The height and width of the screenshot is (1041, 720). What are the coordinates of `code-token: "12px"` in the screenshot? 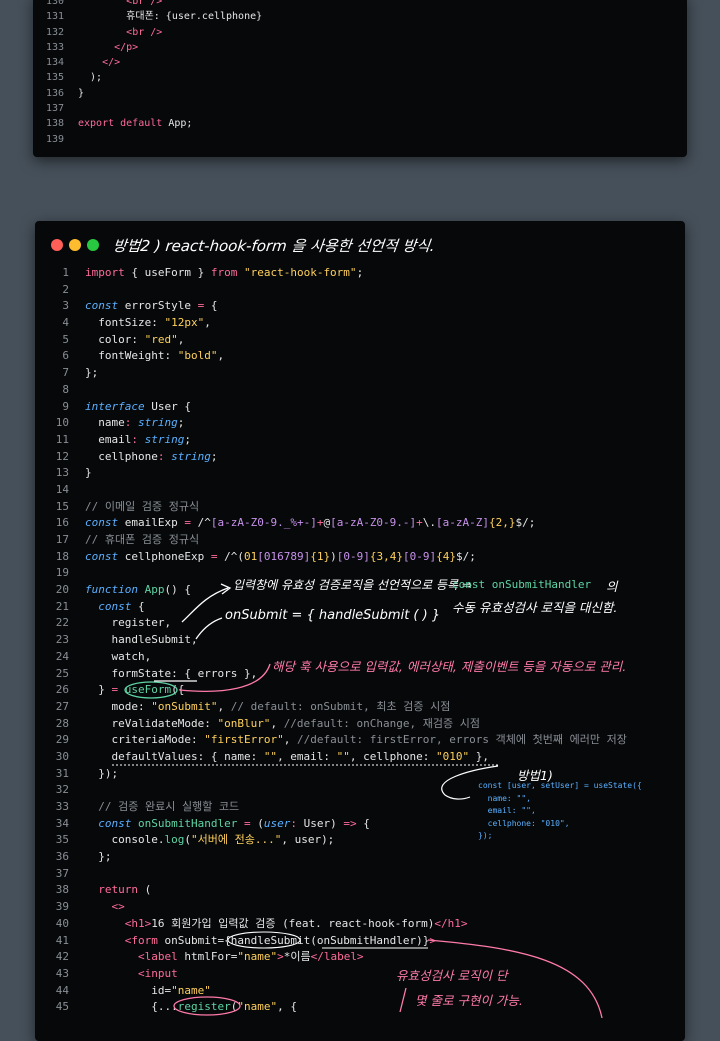 It's located at (184, 323).